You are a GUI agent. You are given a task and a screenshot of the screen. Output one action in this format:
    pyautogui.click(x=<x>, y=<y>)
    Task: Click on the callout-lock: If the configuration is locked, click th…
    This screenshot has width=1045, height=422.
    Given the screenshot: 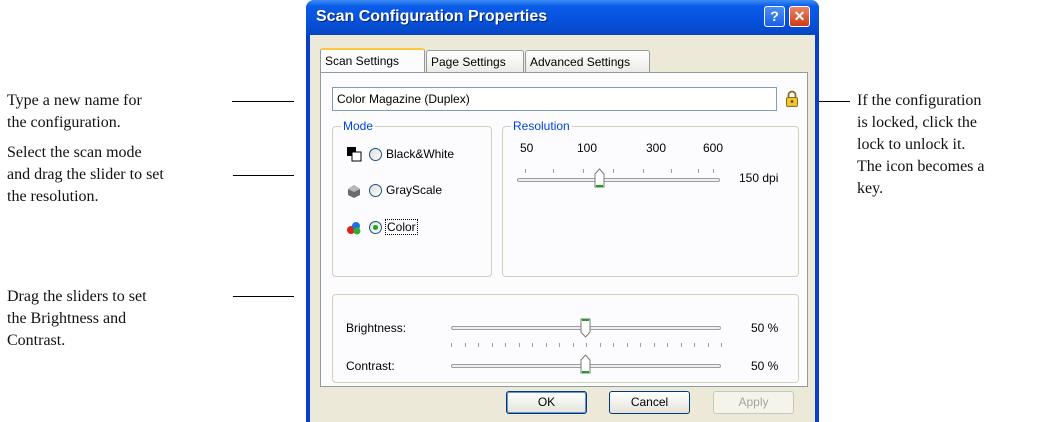 What is the action you would take?
    pyautogui.click(x=921, y=145)
    